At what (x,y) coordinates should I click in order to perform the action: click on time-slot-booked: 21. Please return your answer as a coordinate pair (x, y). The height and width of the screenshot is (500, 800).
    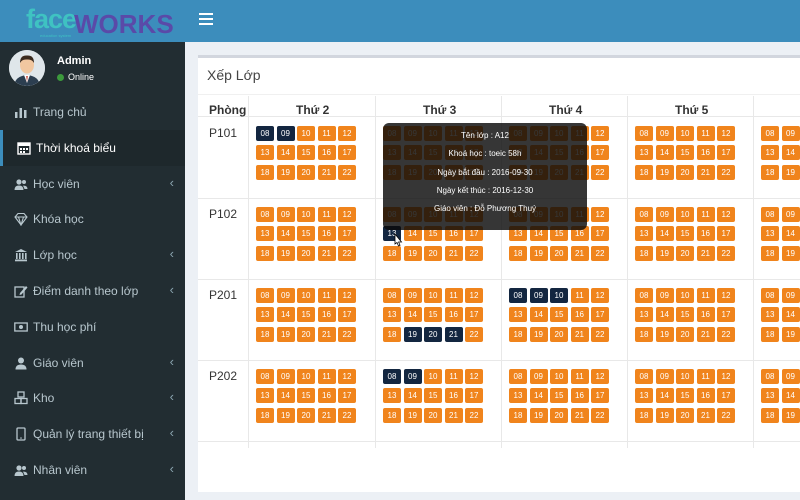
    Looking at the image, I should click on (453, 334).